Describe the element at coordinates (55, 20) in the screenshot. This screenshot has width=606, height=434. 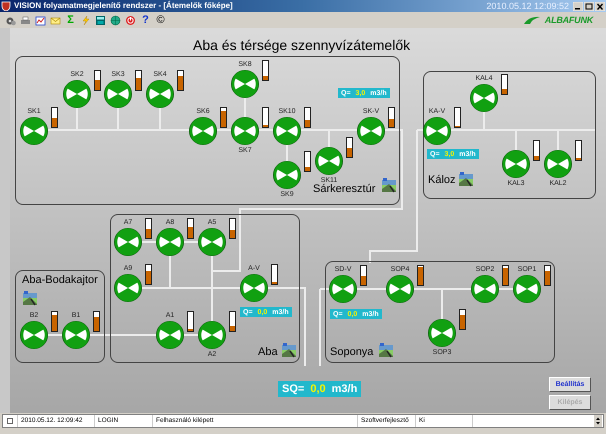
I see `envelope-icon` at that location.